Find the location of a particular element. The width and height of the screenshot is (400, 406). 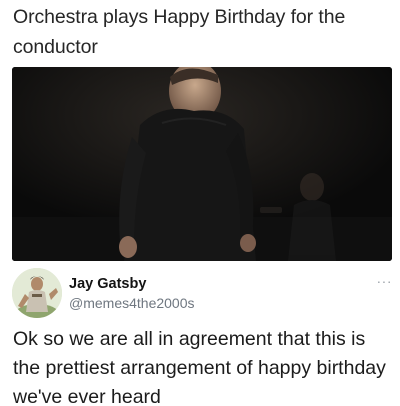

avatar-image is located at coordinates (37, 293).